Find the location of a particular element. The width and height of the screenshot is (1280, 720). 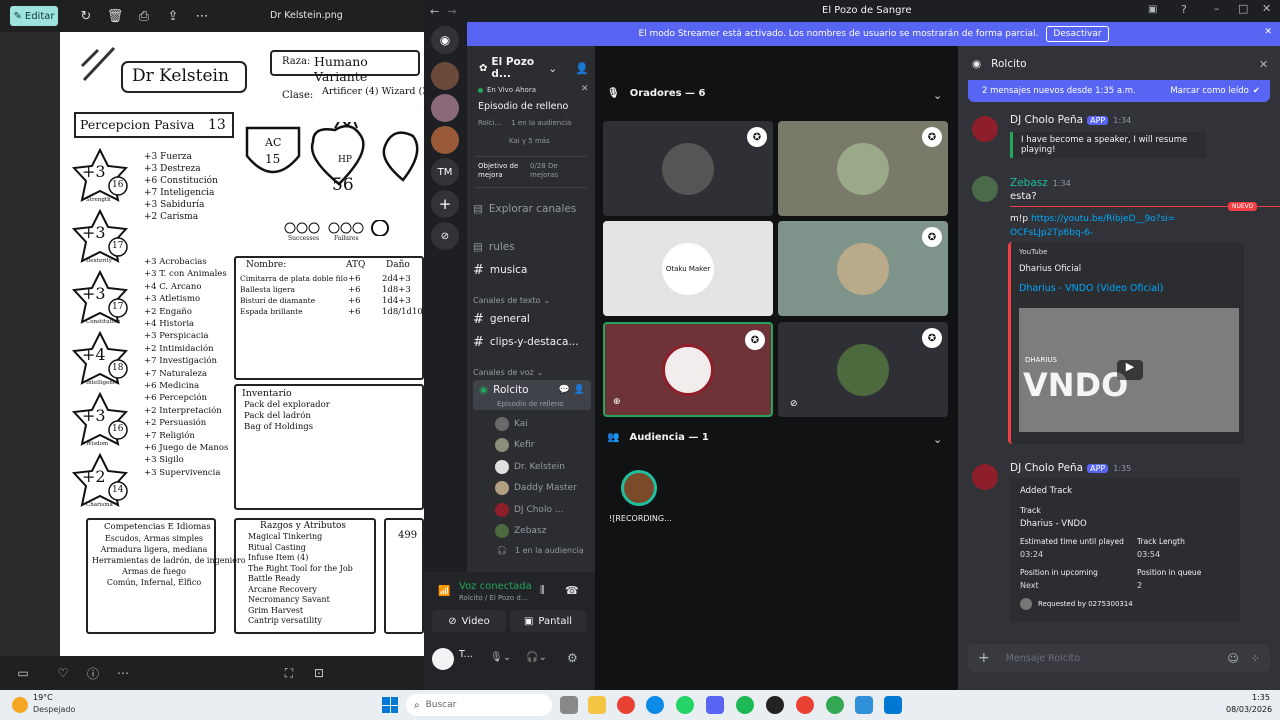

chrome-profile-2-icon is located at coordinates (835, 705).